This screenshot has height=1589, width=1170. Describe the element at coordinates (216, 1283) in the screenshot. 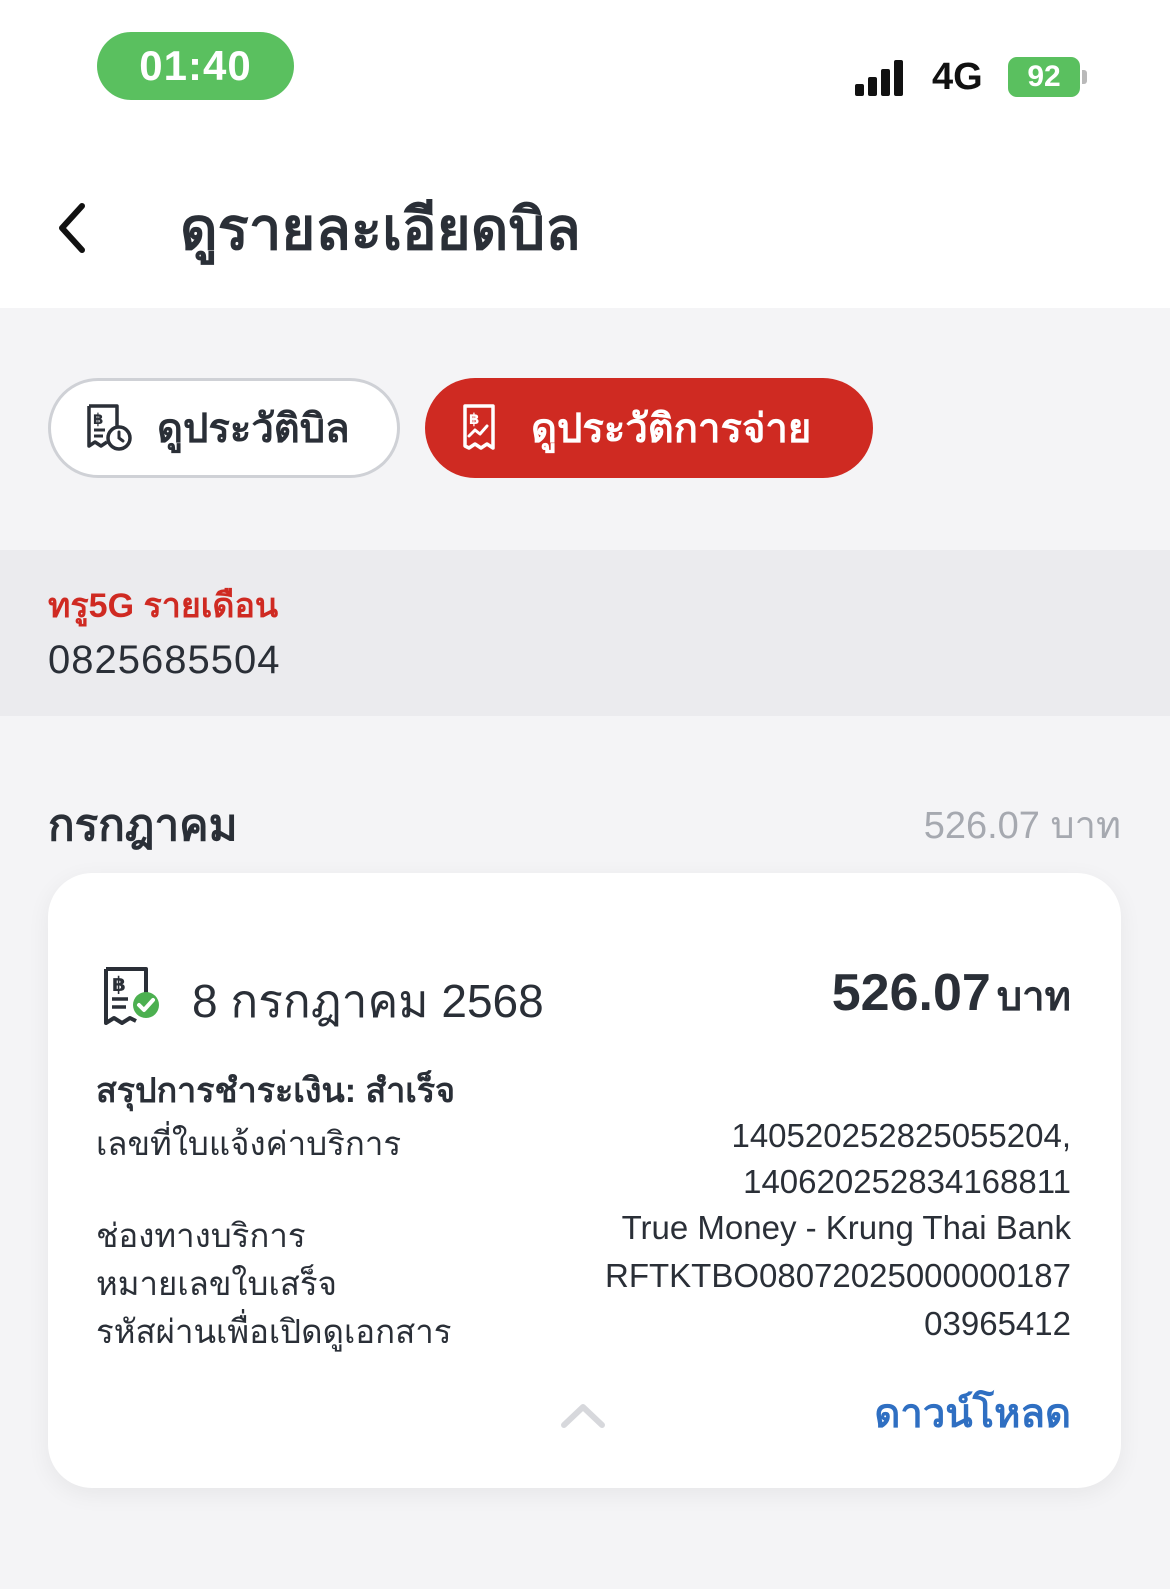

I see `detail-label: หมายเลขใบเสร็จ` at that location.